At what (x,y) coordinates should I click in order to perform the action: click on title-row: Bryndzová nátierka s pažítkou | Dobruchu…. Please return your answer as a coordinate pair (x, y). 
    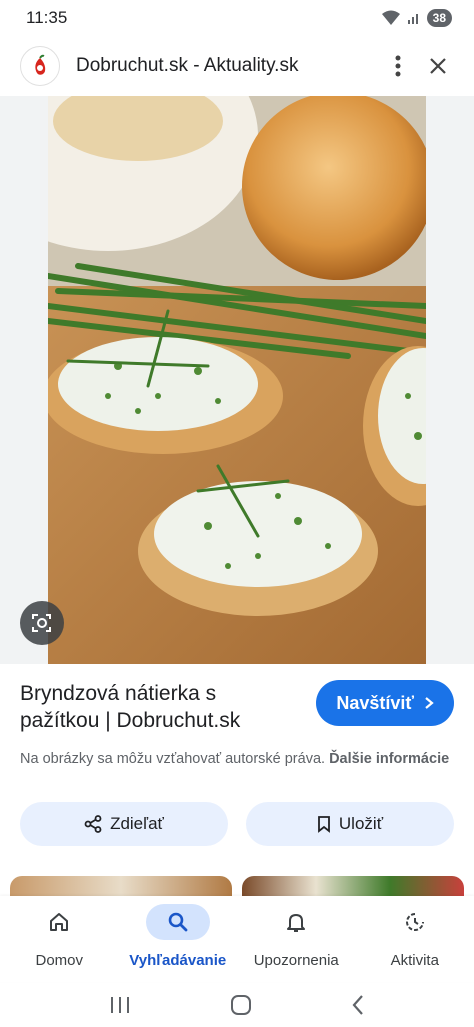
    Looking at the image, I should click on (237, 707).